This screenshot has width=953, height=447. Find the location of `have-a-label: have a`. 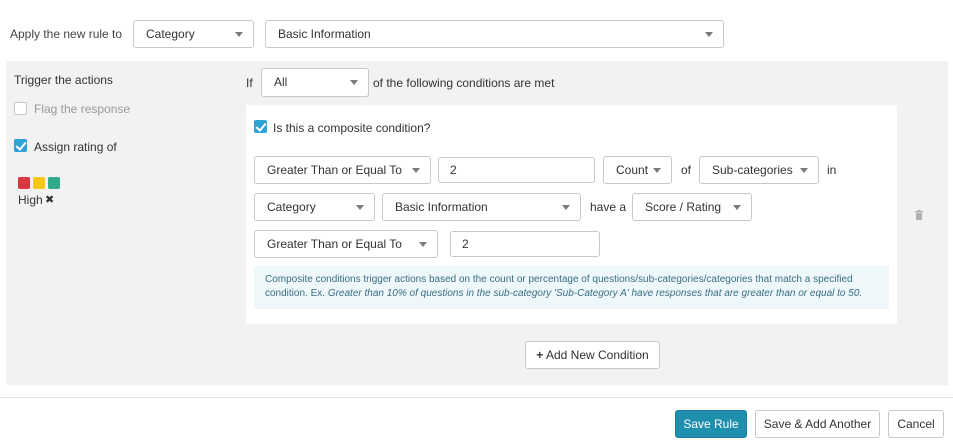

have-a-label: have a is located at coordinates (608, 207).